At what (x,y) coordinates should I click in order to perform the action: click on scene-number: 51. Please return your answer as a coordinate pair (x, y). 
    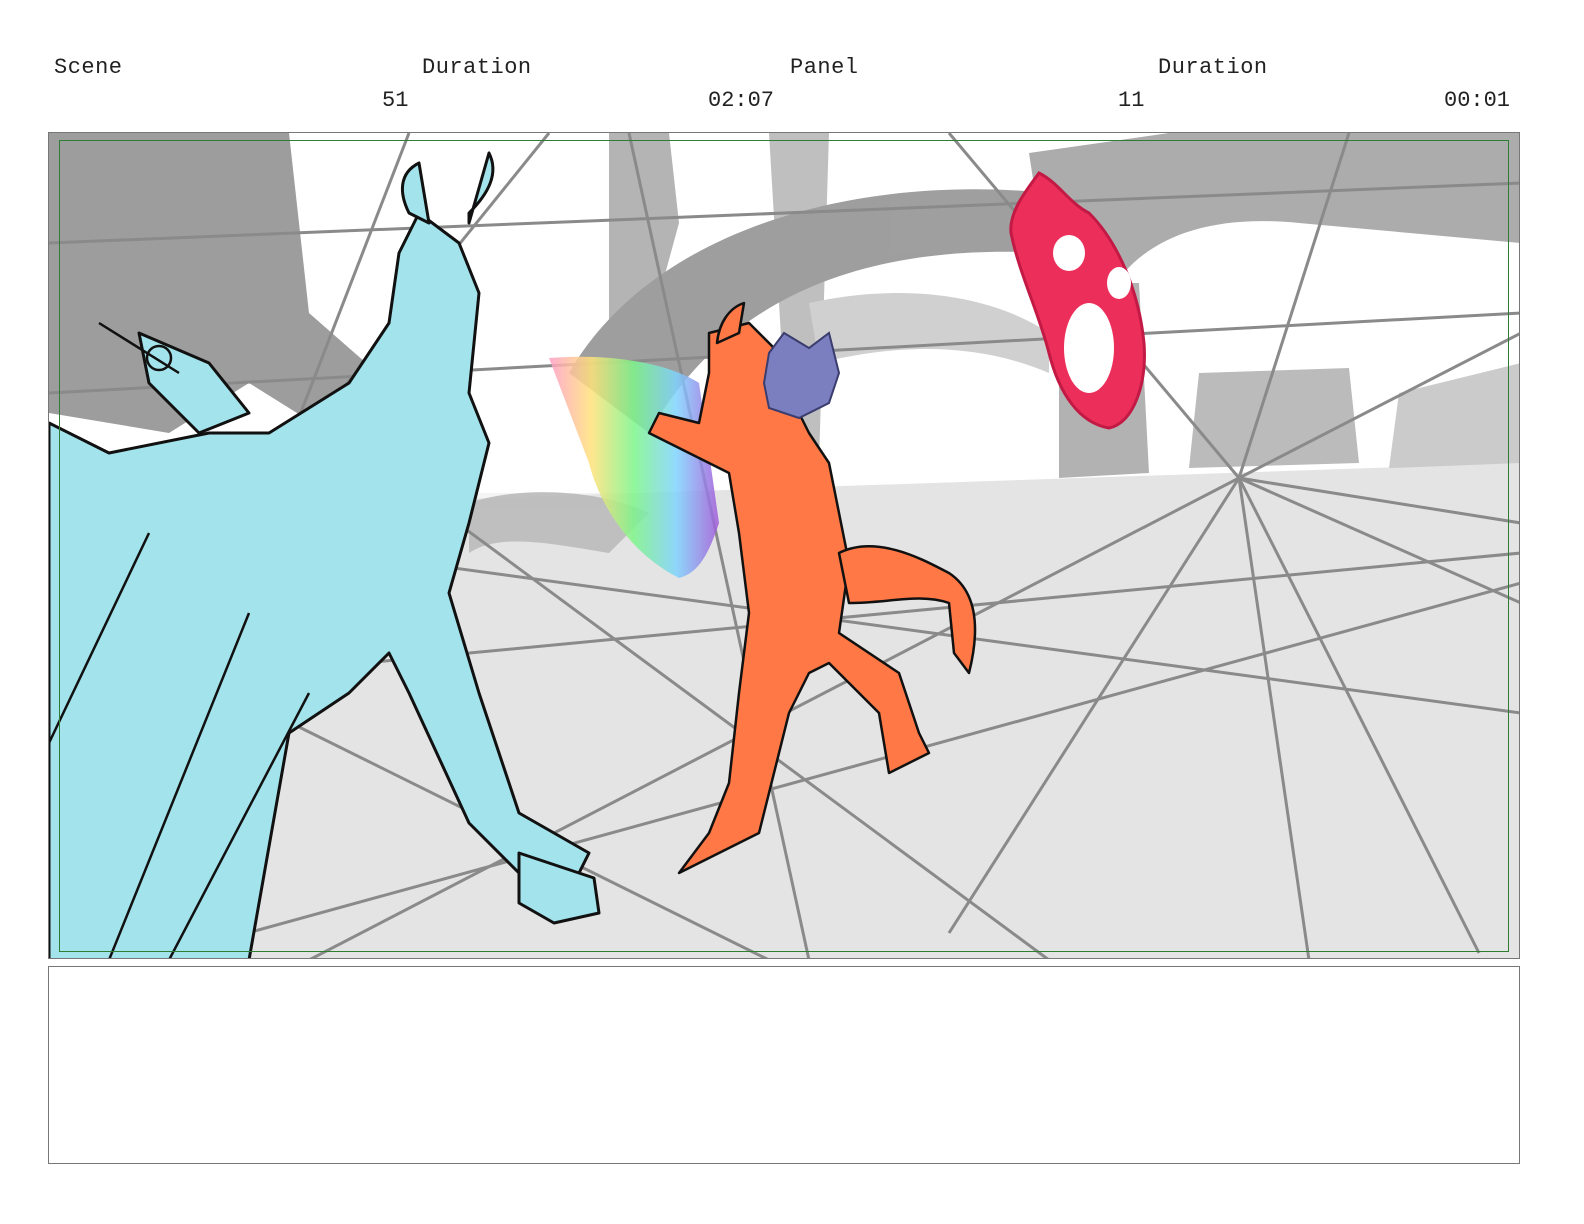
    Looking at the image, I should click on (395, 100).